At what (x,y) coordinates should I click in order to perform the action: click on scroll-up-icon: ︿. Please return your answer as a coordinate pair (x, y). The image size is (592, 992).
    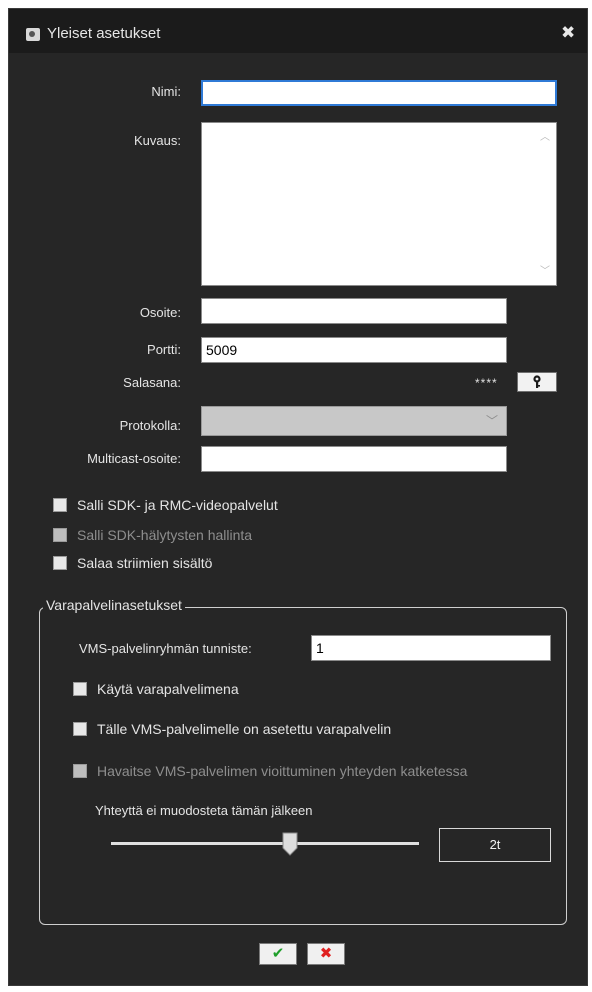
    Looking at the image, I should click on (545, 138).